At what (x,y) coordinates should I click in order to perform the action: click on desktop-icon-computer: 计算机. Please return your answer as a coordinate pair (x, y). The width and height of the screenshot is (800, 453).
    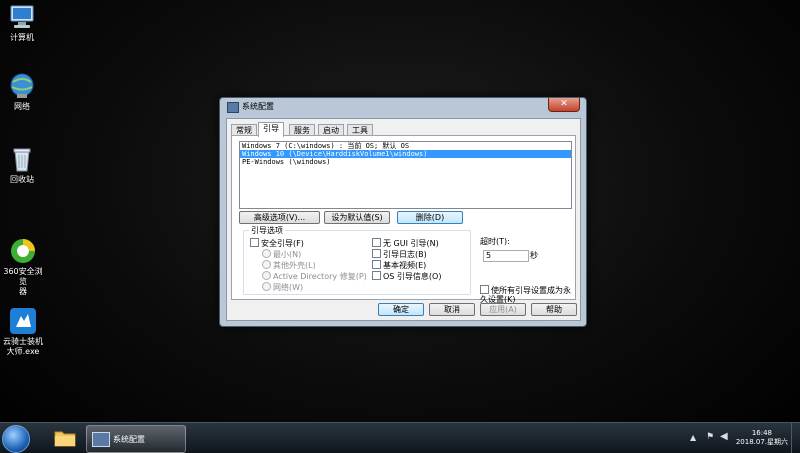
    Looking at the image, I should click on (22, 23).